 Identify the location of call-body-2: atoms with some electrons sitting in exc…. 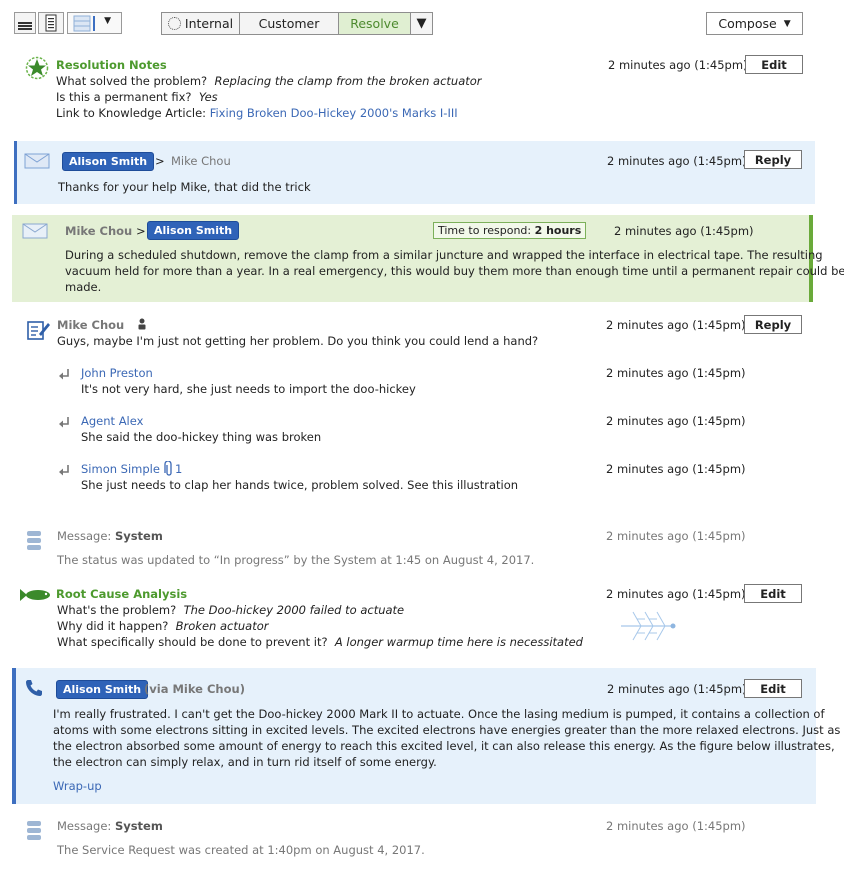
(447, 730).